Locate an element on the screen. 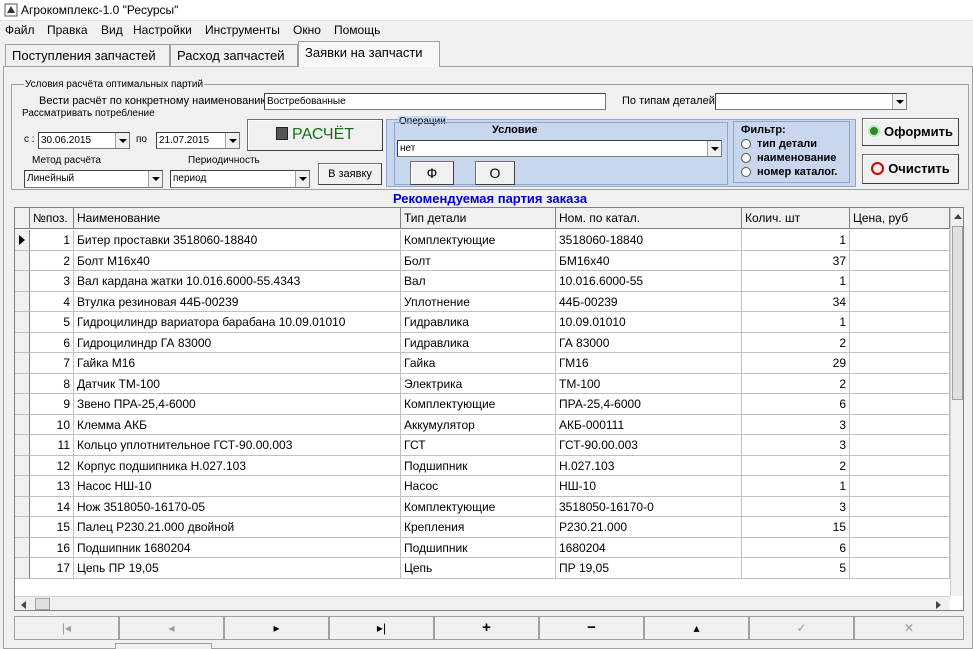  method-combo: Линейный is located at coordinates (93, 179).